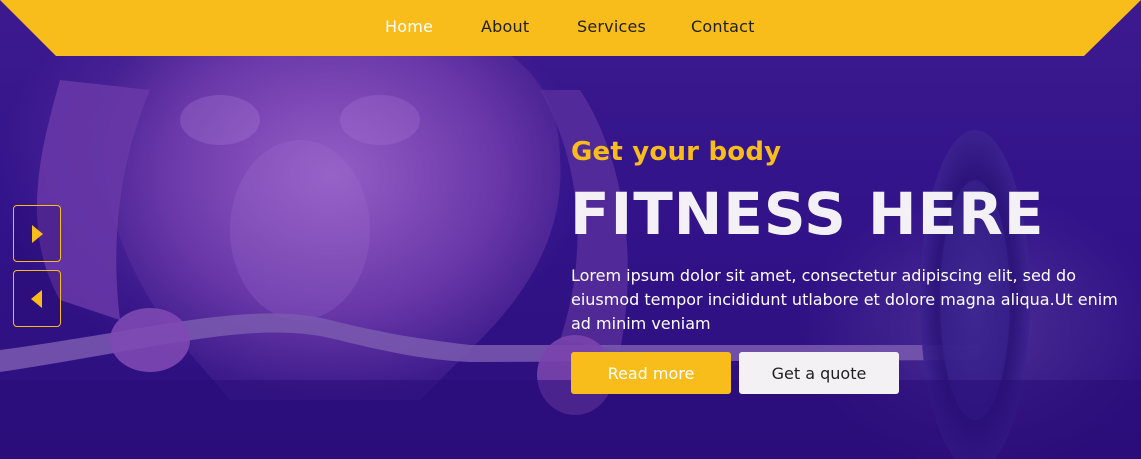 Image resolution: width=1141 pixels, height=459 pixels. What do you see at coordinates (651, 373) in the screenshot?
I see `read-more-button: Read more` at bounding box center [651, 373].